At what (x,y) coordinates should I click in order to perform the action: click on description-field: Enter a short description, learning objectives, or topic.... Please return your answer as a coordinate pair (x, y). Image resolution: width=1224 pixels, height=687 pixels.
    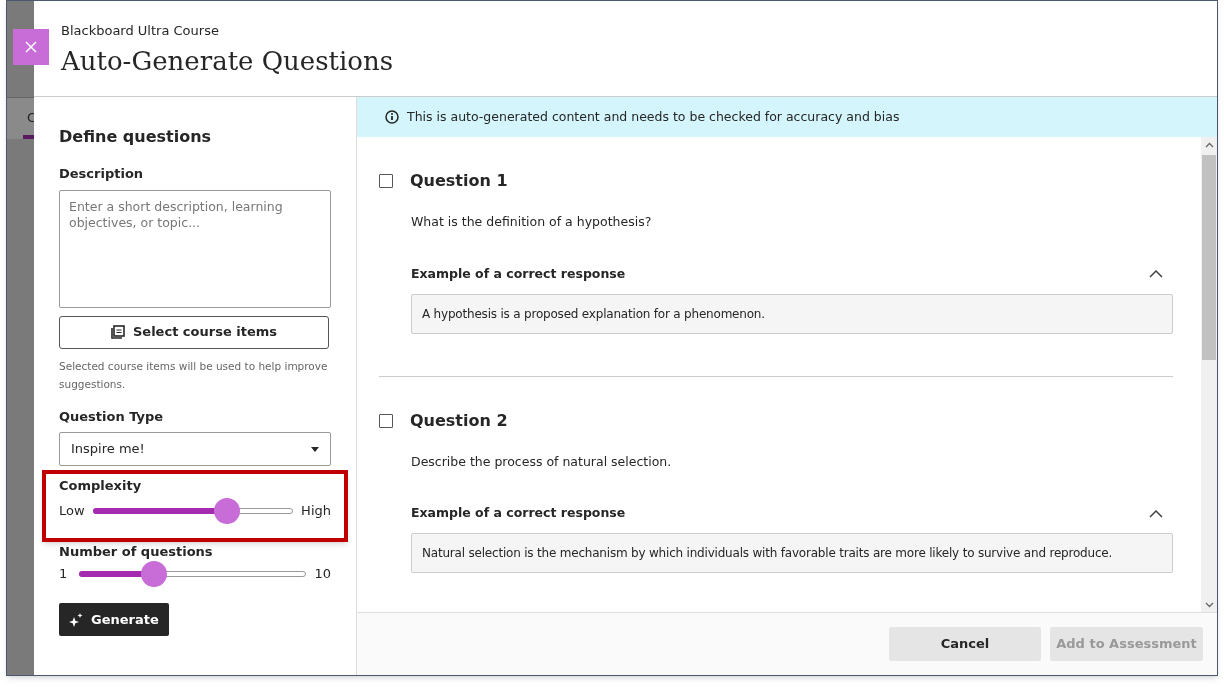
    Looking at the image, I should click on (195, 248).